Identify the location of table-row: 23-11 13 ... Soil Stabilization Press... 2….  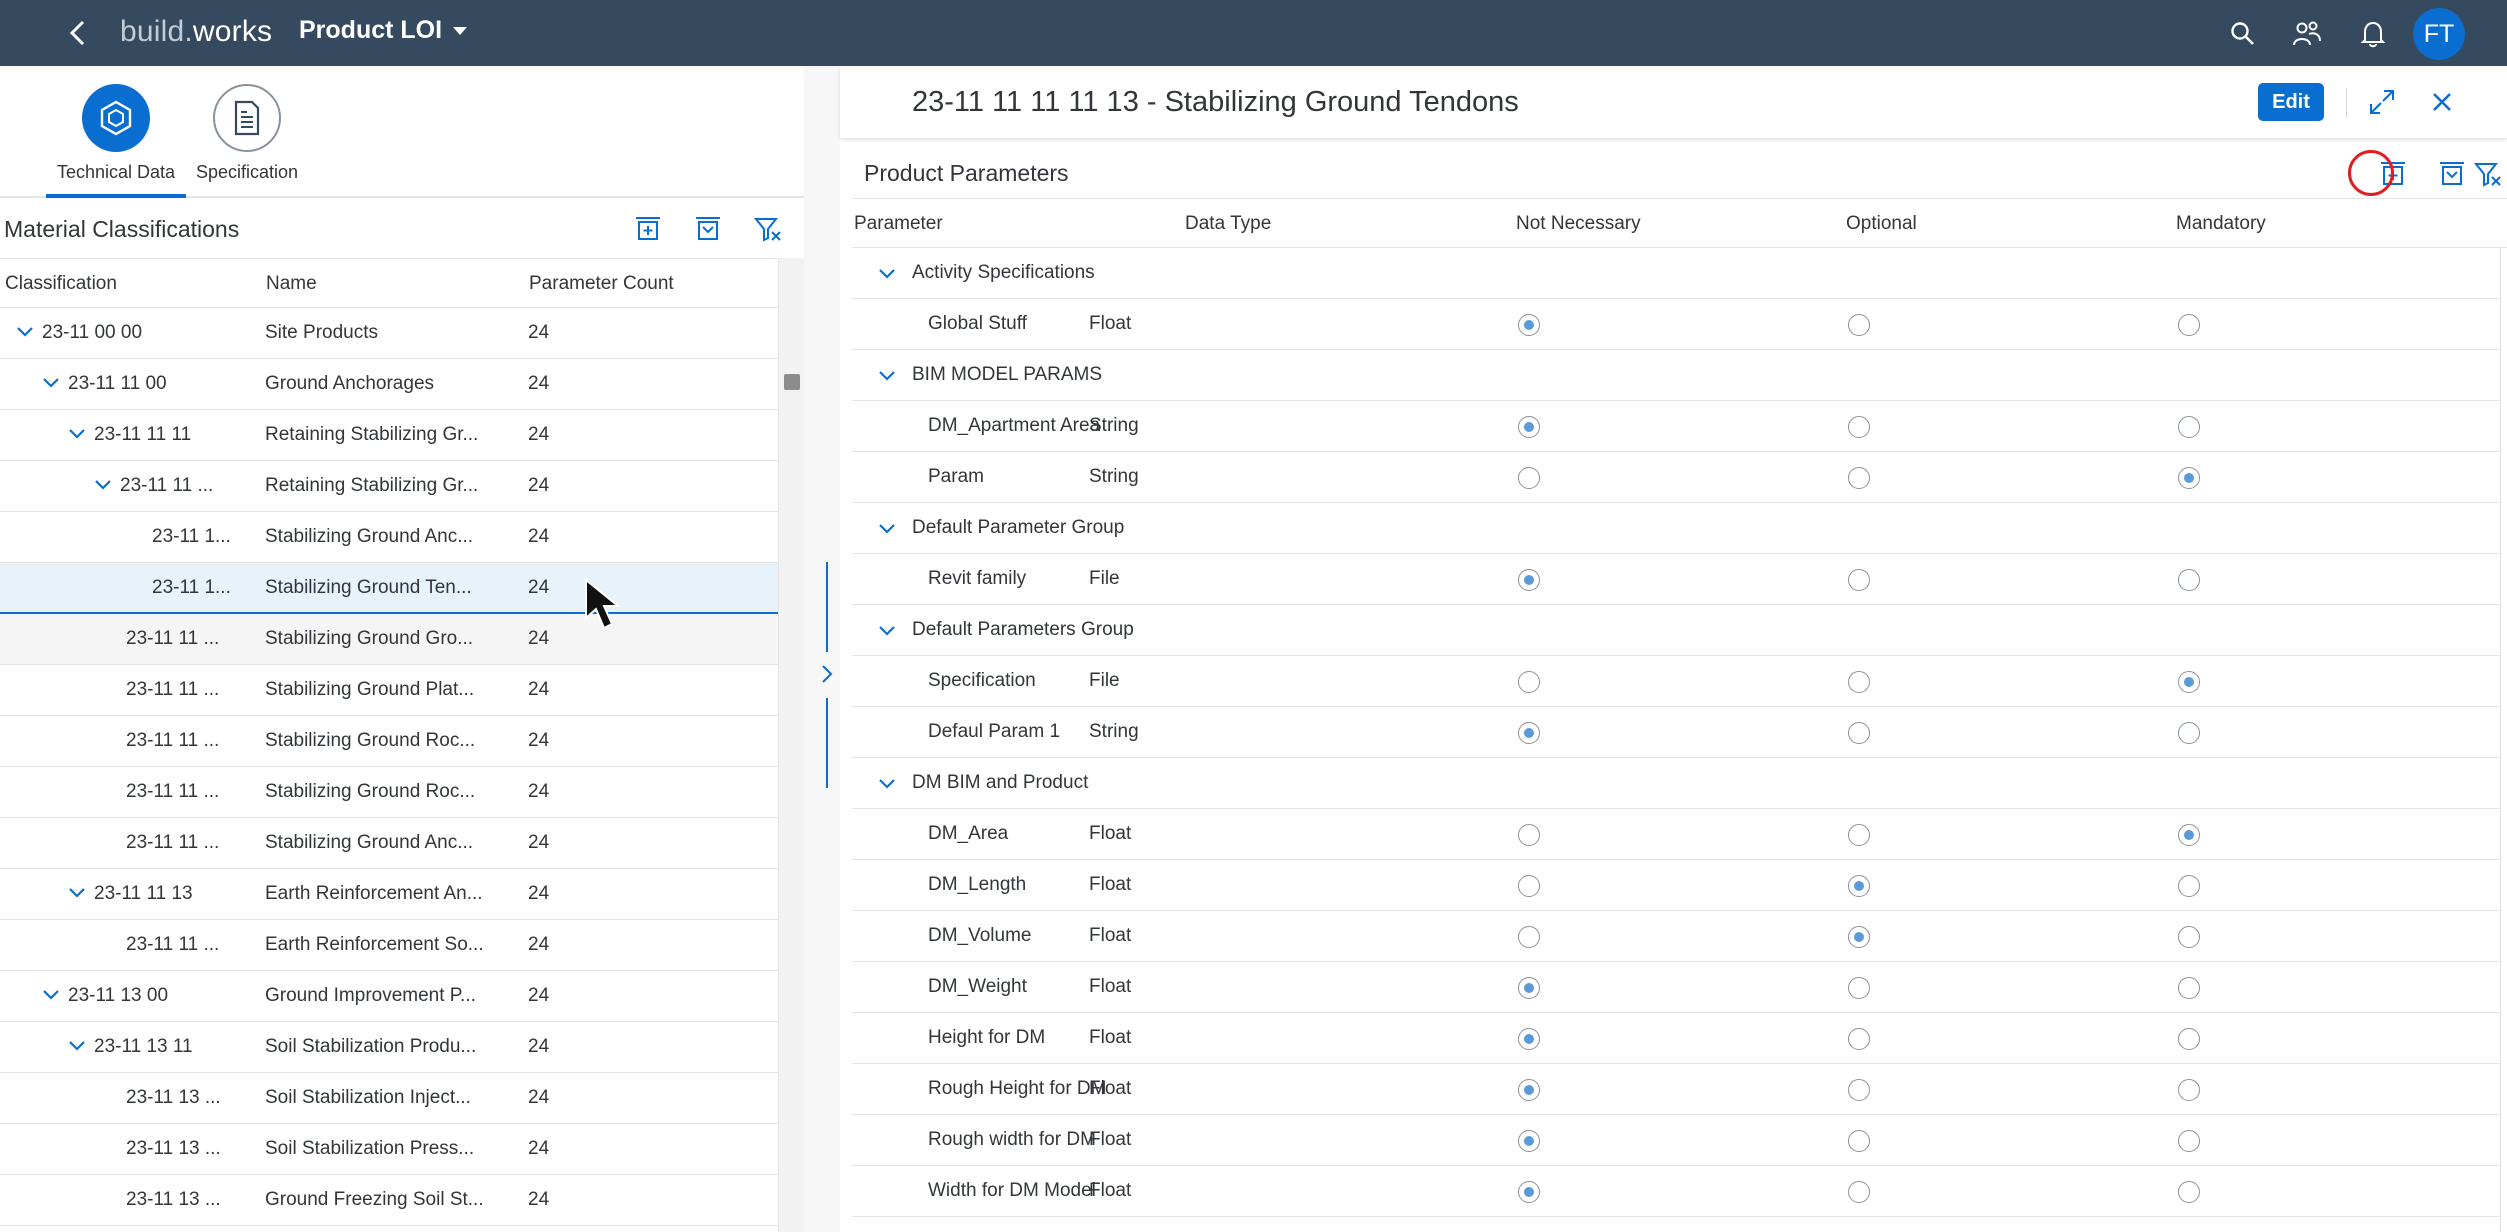
(389, 1149).